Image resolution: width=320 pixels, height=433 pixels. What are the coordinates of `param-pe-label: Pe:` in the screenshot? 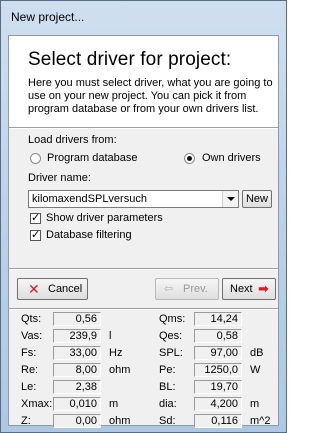 It's located at (167, 370).